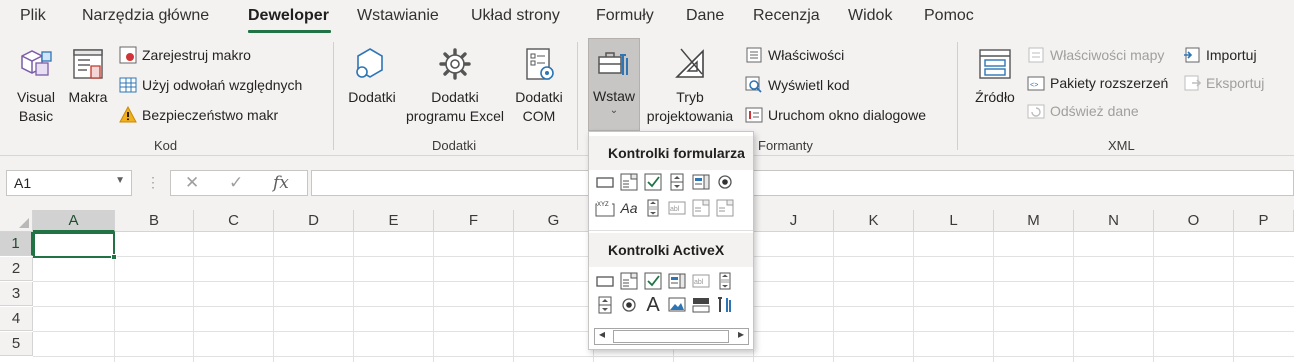  What do you see at coordinates (701, 208) in the screenshot?
I see `combo-list-edit-icon` at bounding box center [701, 208].